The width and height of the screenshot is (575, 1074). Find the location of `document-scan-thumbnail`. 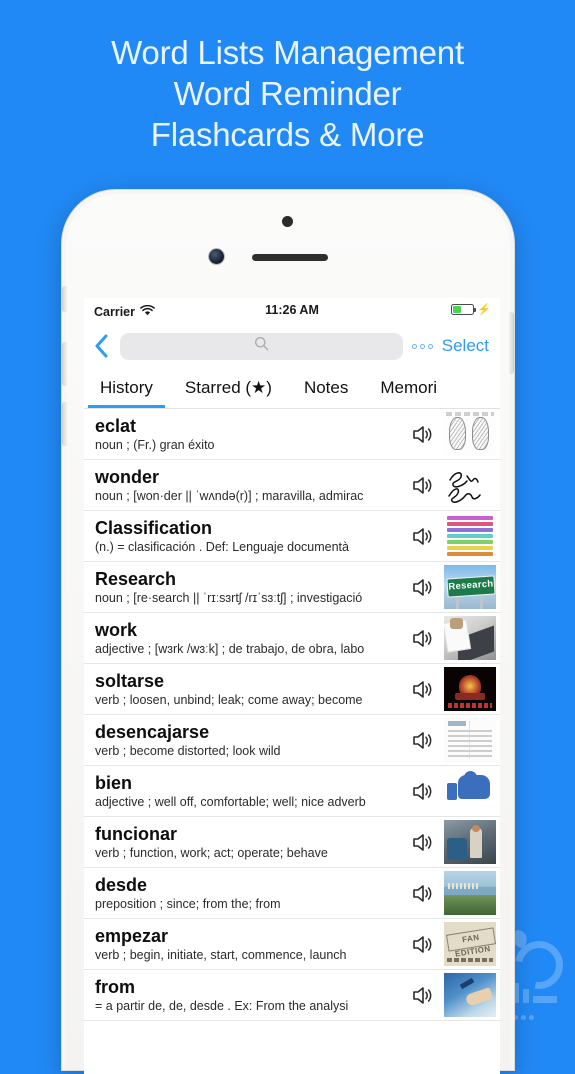

document-scan-thumbnail is located at coordinates (470, 740).